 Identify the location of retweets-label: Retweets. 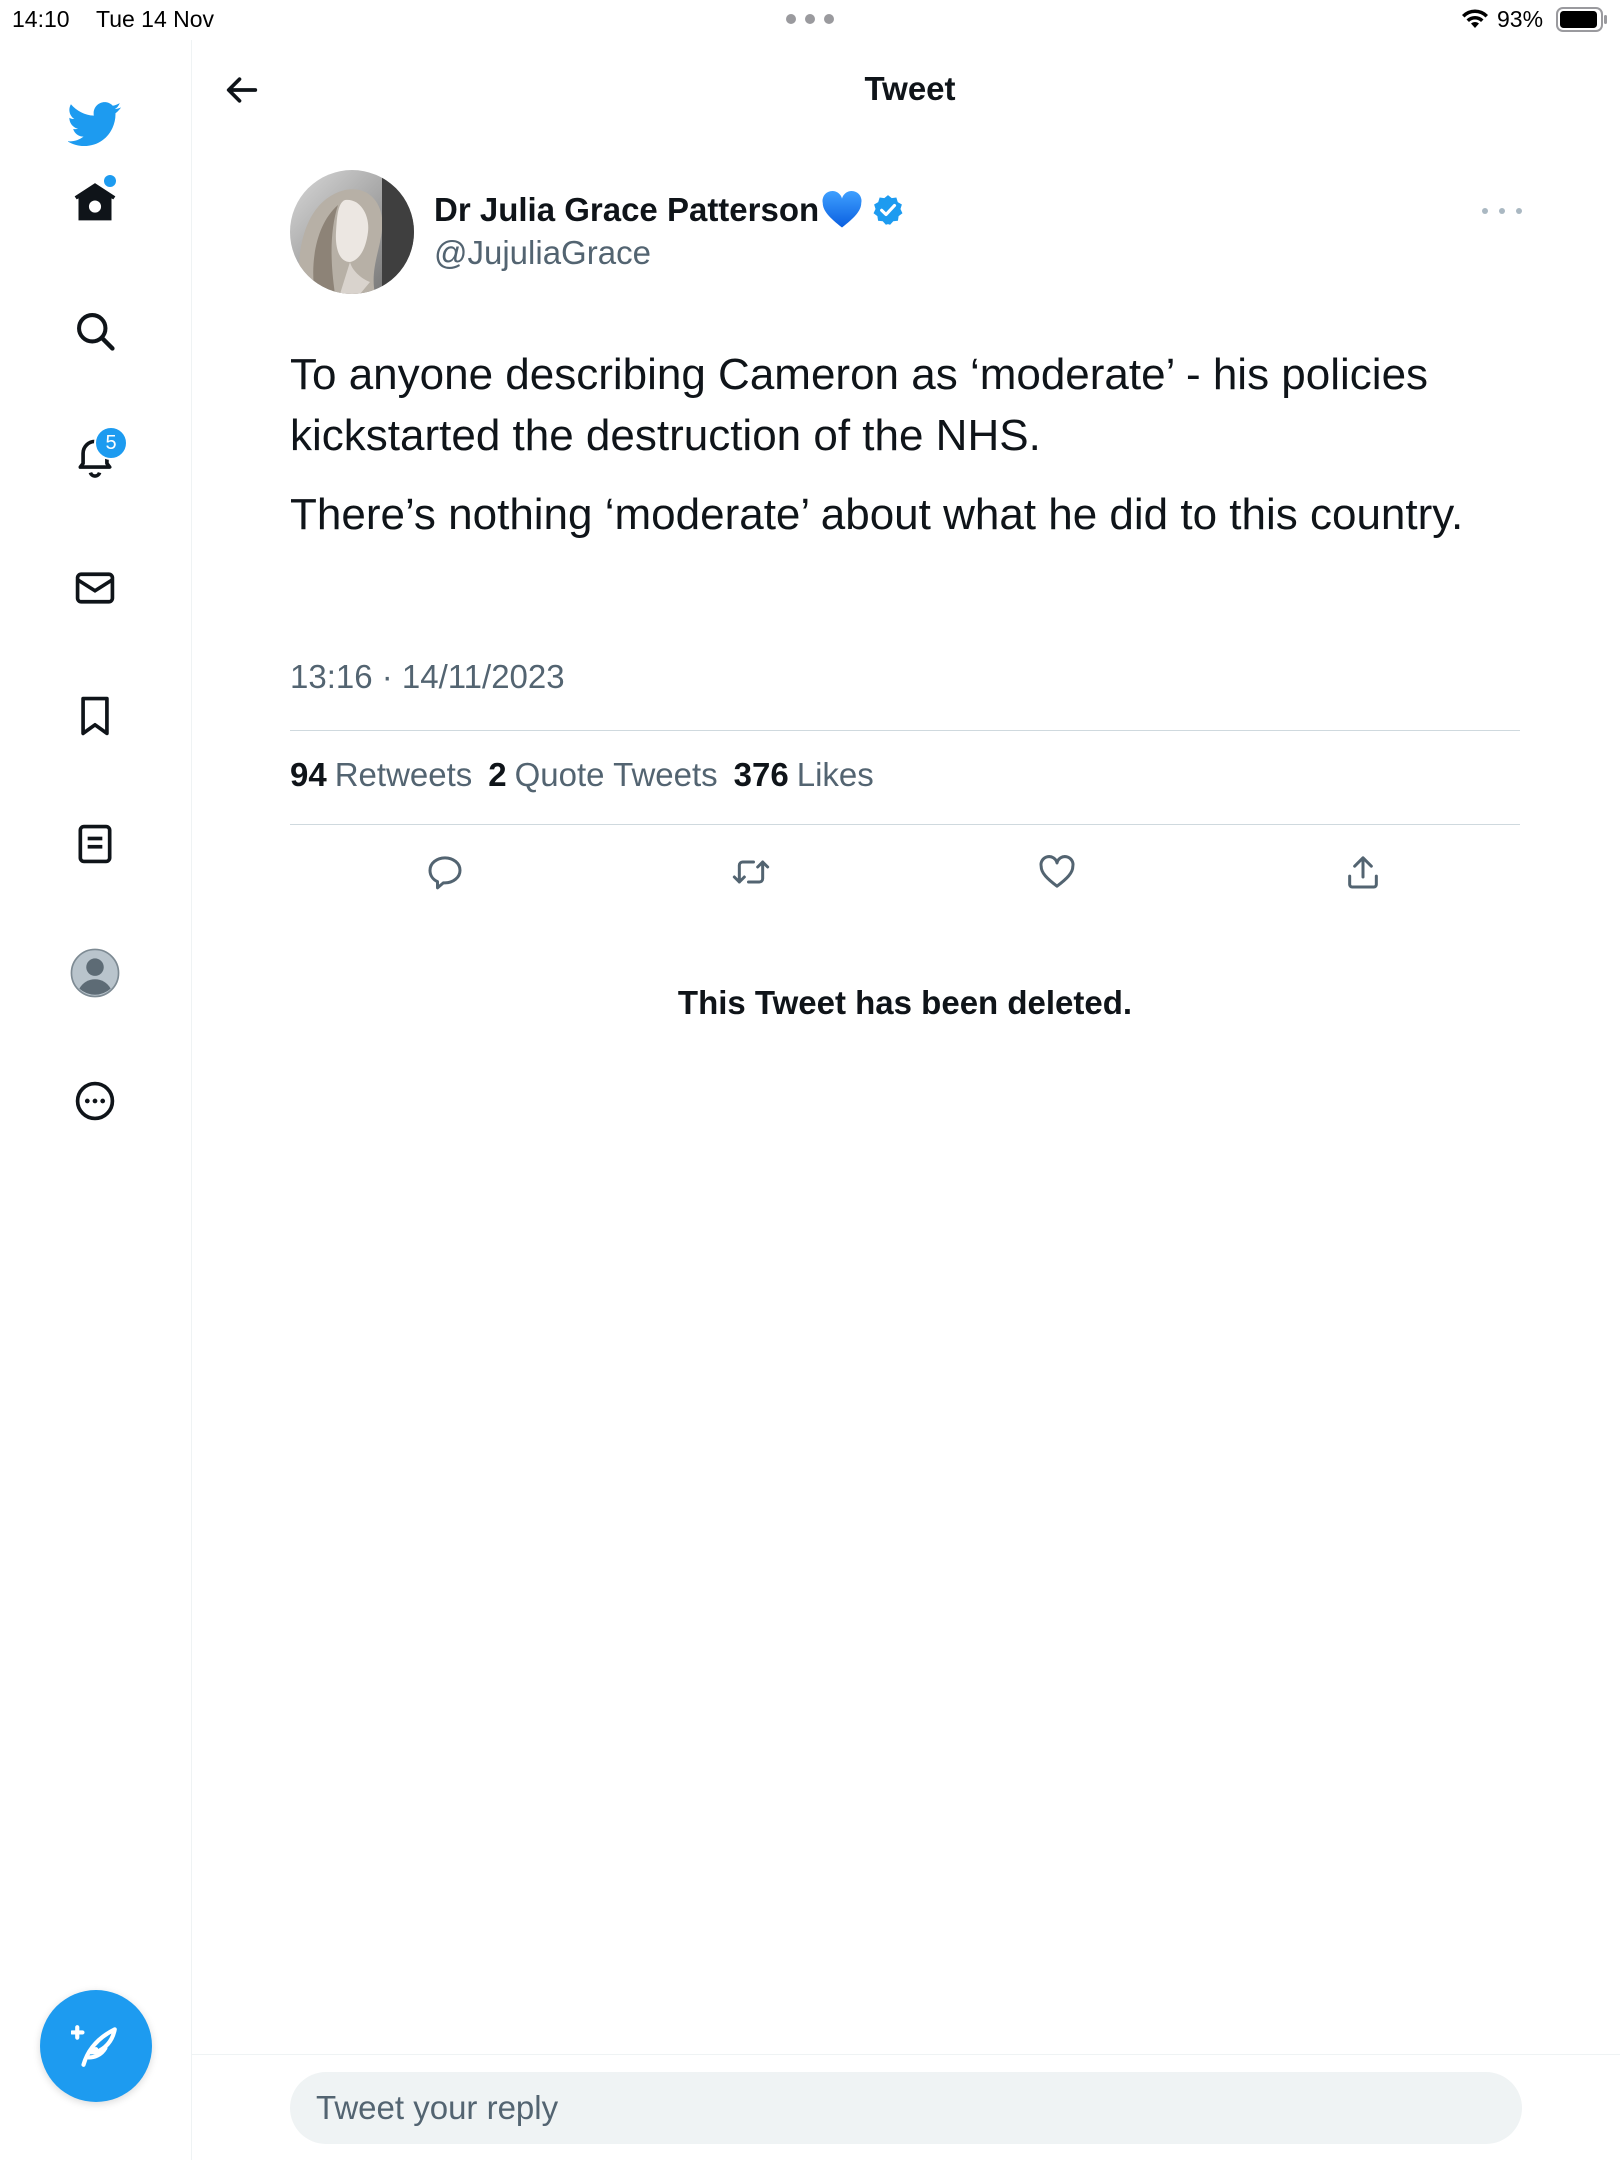
(403, 774).